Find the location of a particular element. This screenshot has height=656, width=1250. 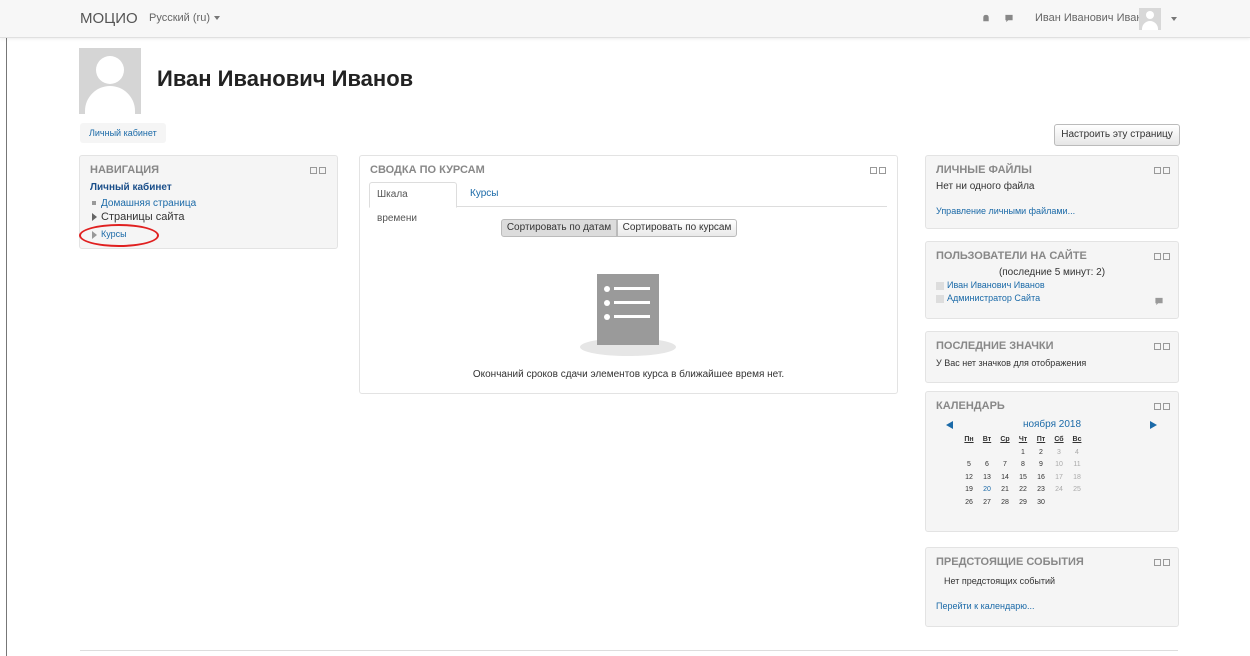

breadcrumb: Личный кабинет is located at coordinates (123, 133).